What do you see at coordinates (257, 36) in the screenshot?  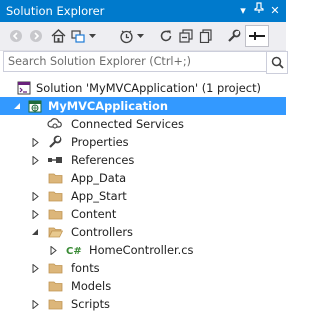 I see `preview-selected-icon` at bounding box center [257, 36].